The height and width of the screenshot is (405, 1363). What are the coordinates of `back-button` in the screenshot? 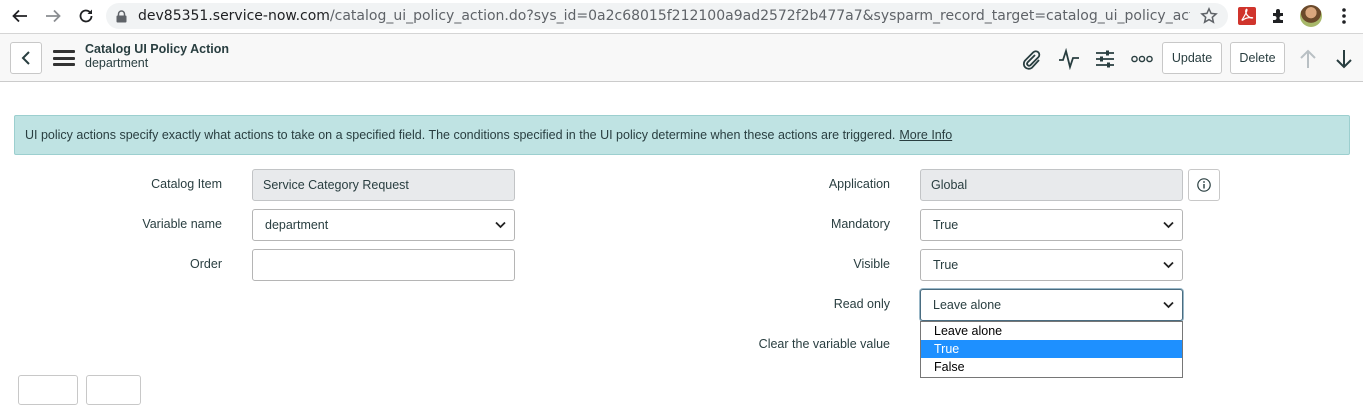 It's located at (26, 58).